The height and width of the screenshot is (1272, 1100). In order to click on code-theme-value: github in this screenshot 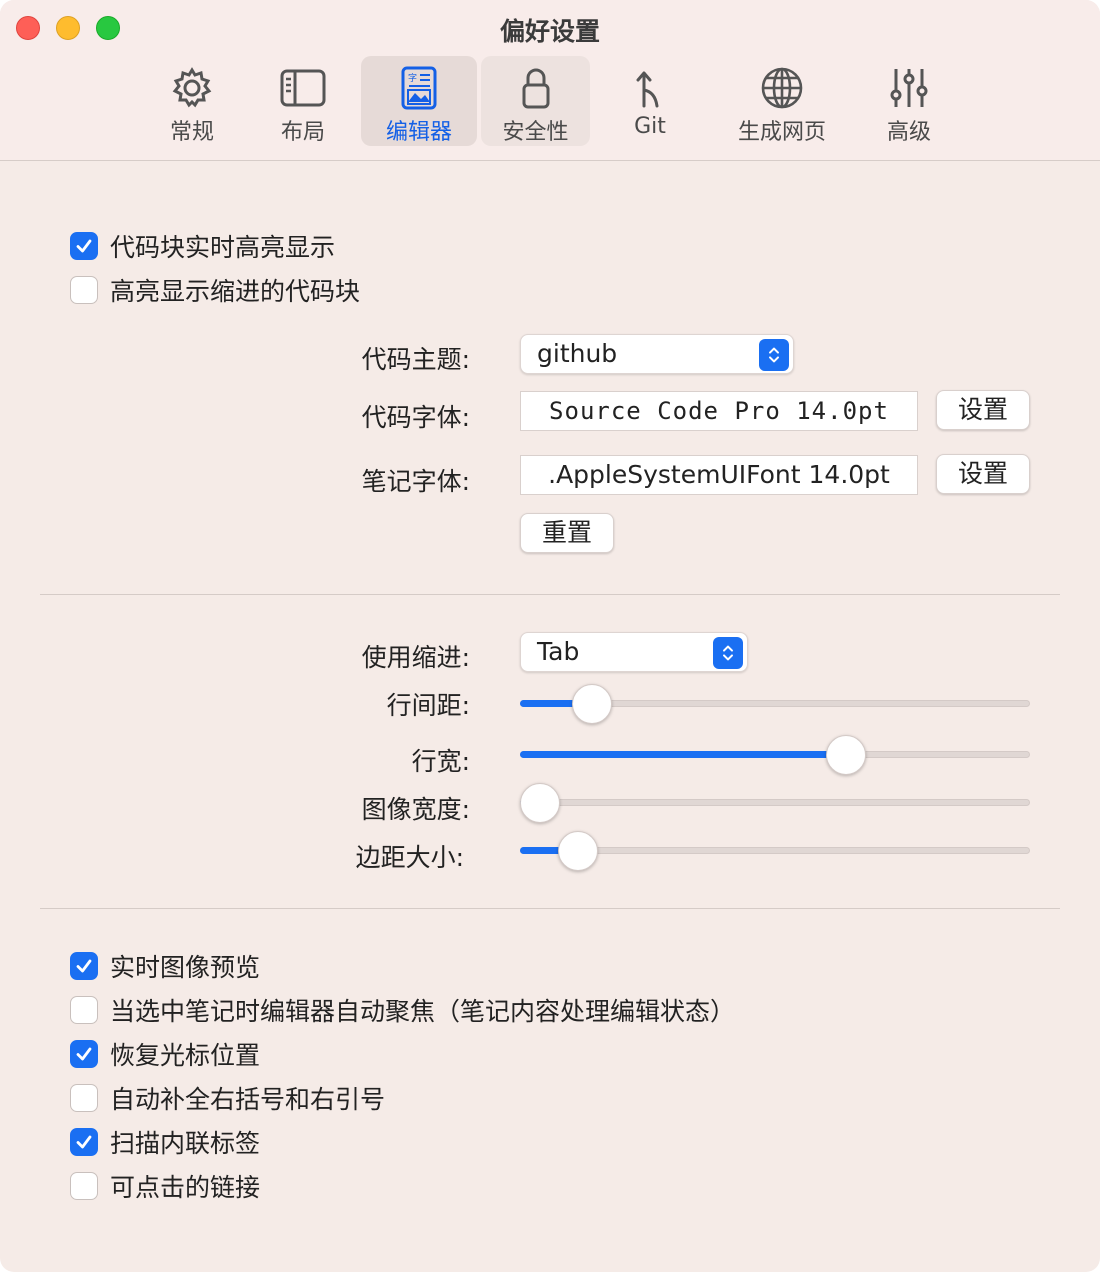, I will do `click(577, 353)`.